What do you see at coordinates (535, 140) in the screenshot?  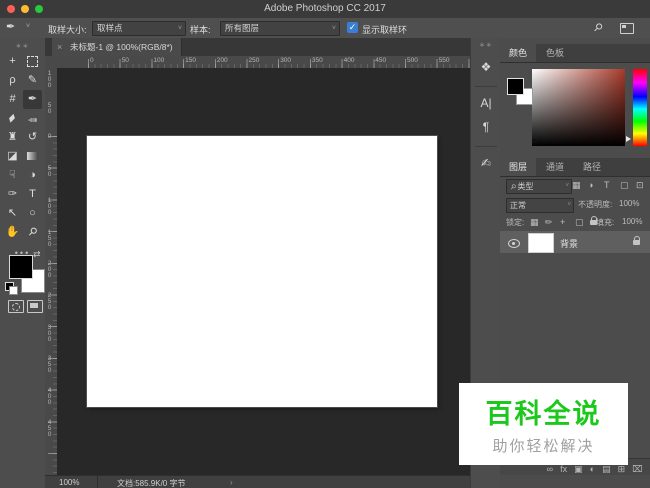 I see `saturation-field-knob` at bounding box center [535, 140].